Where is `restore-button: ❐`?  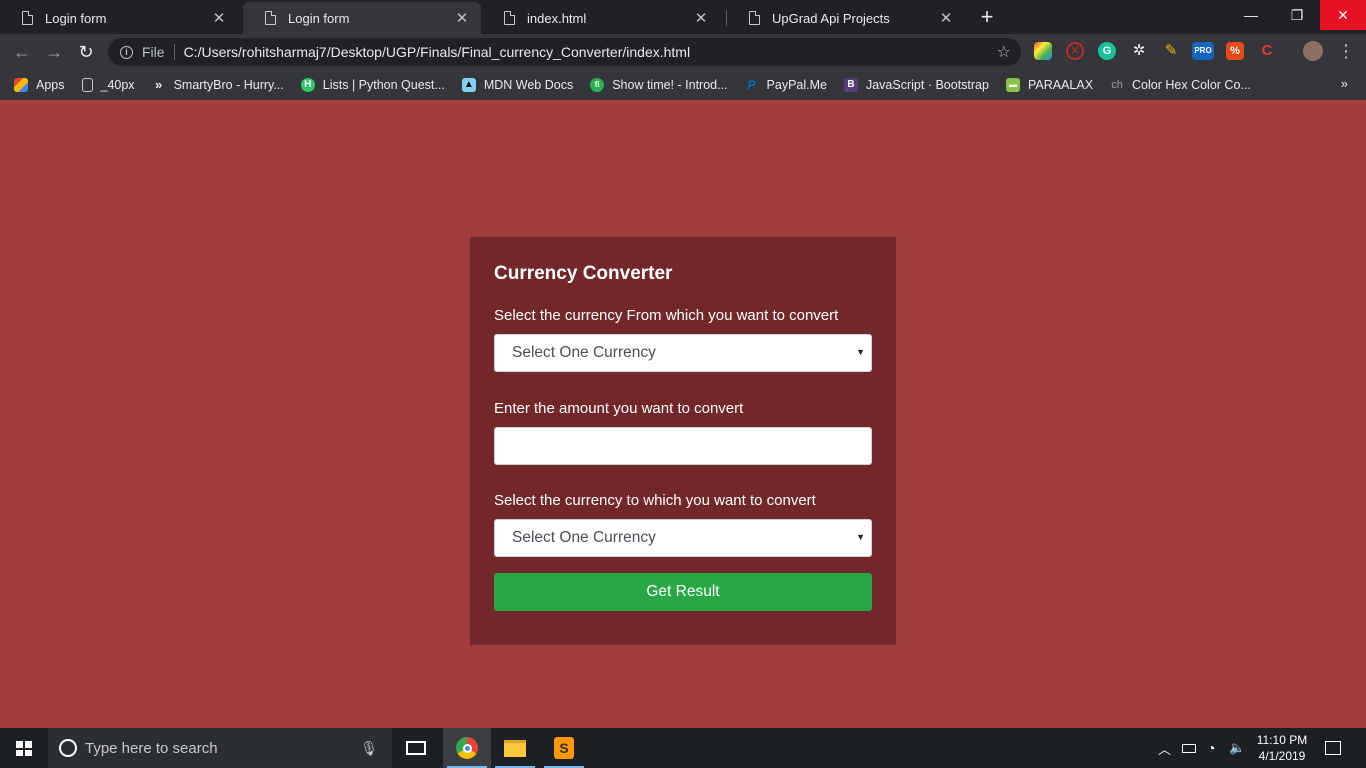
restore-button: ❐ is located at coordinates (1297, 15).